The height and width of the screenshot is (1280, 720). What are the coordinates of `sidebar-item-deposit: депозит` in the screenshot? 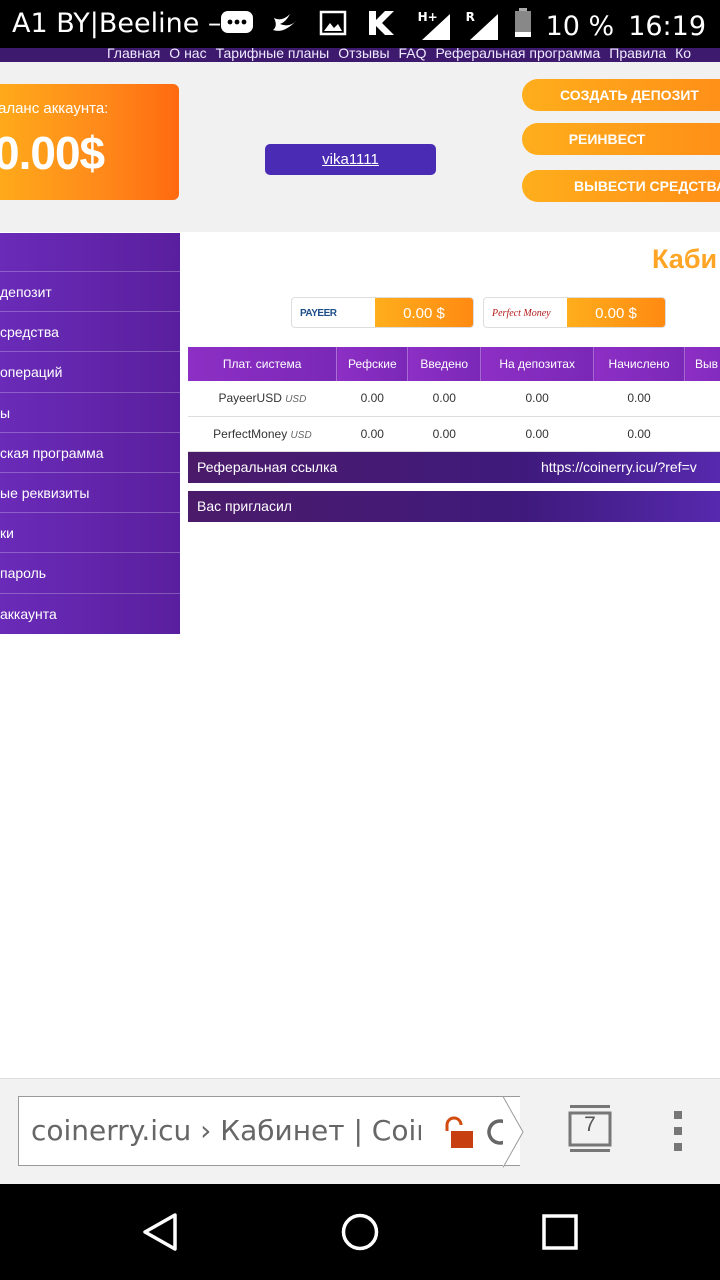 It's located at (90, 292).